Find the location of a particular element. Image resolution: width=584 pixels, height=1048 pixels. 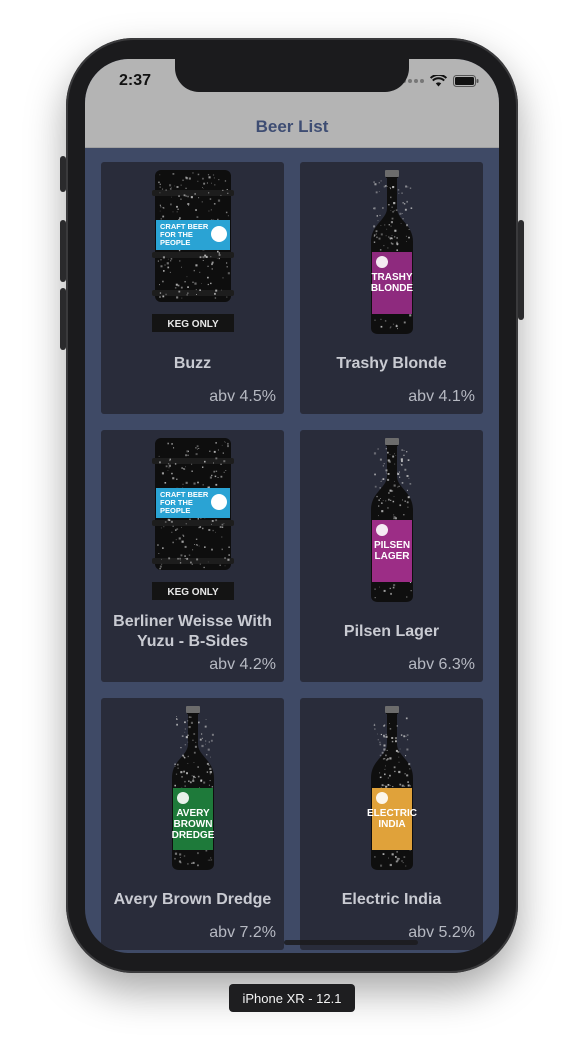

bottle-image: AVERYBROWNDREDGE is located at coordinates (192, 788).